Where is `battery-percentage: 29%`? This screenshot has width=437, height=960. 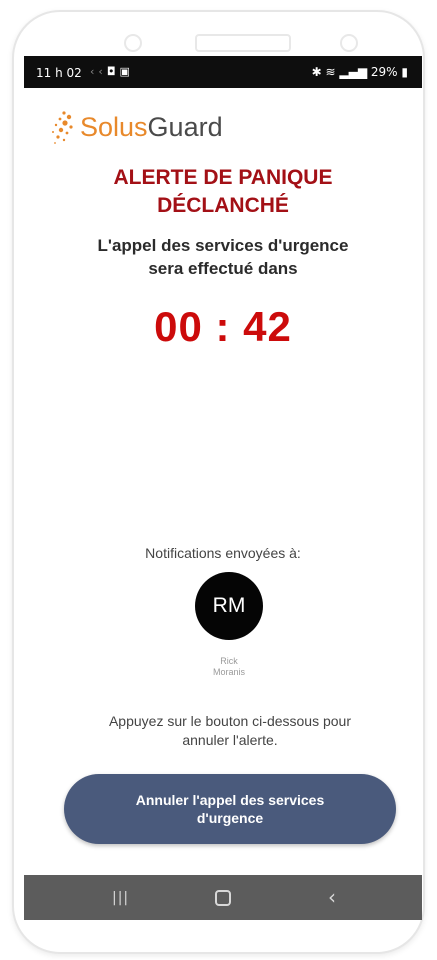
battery-percentage: 29% is located at coordinates (384, 72).